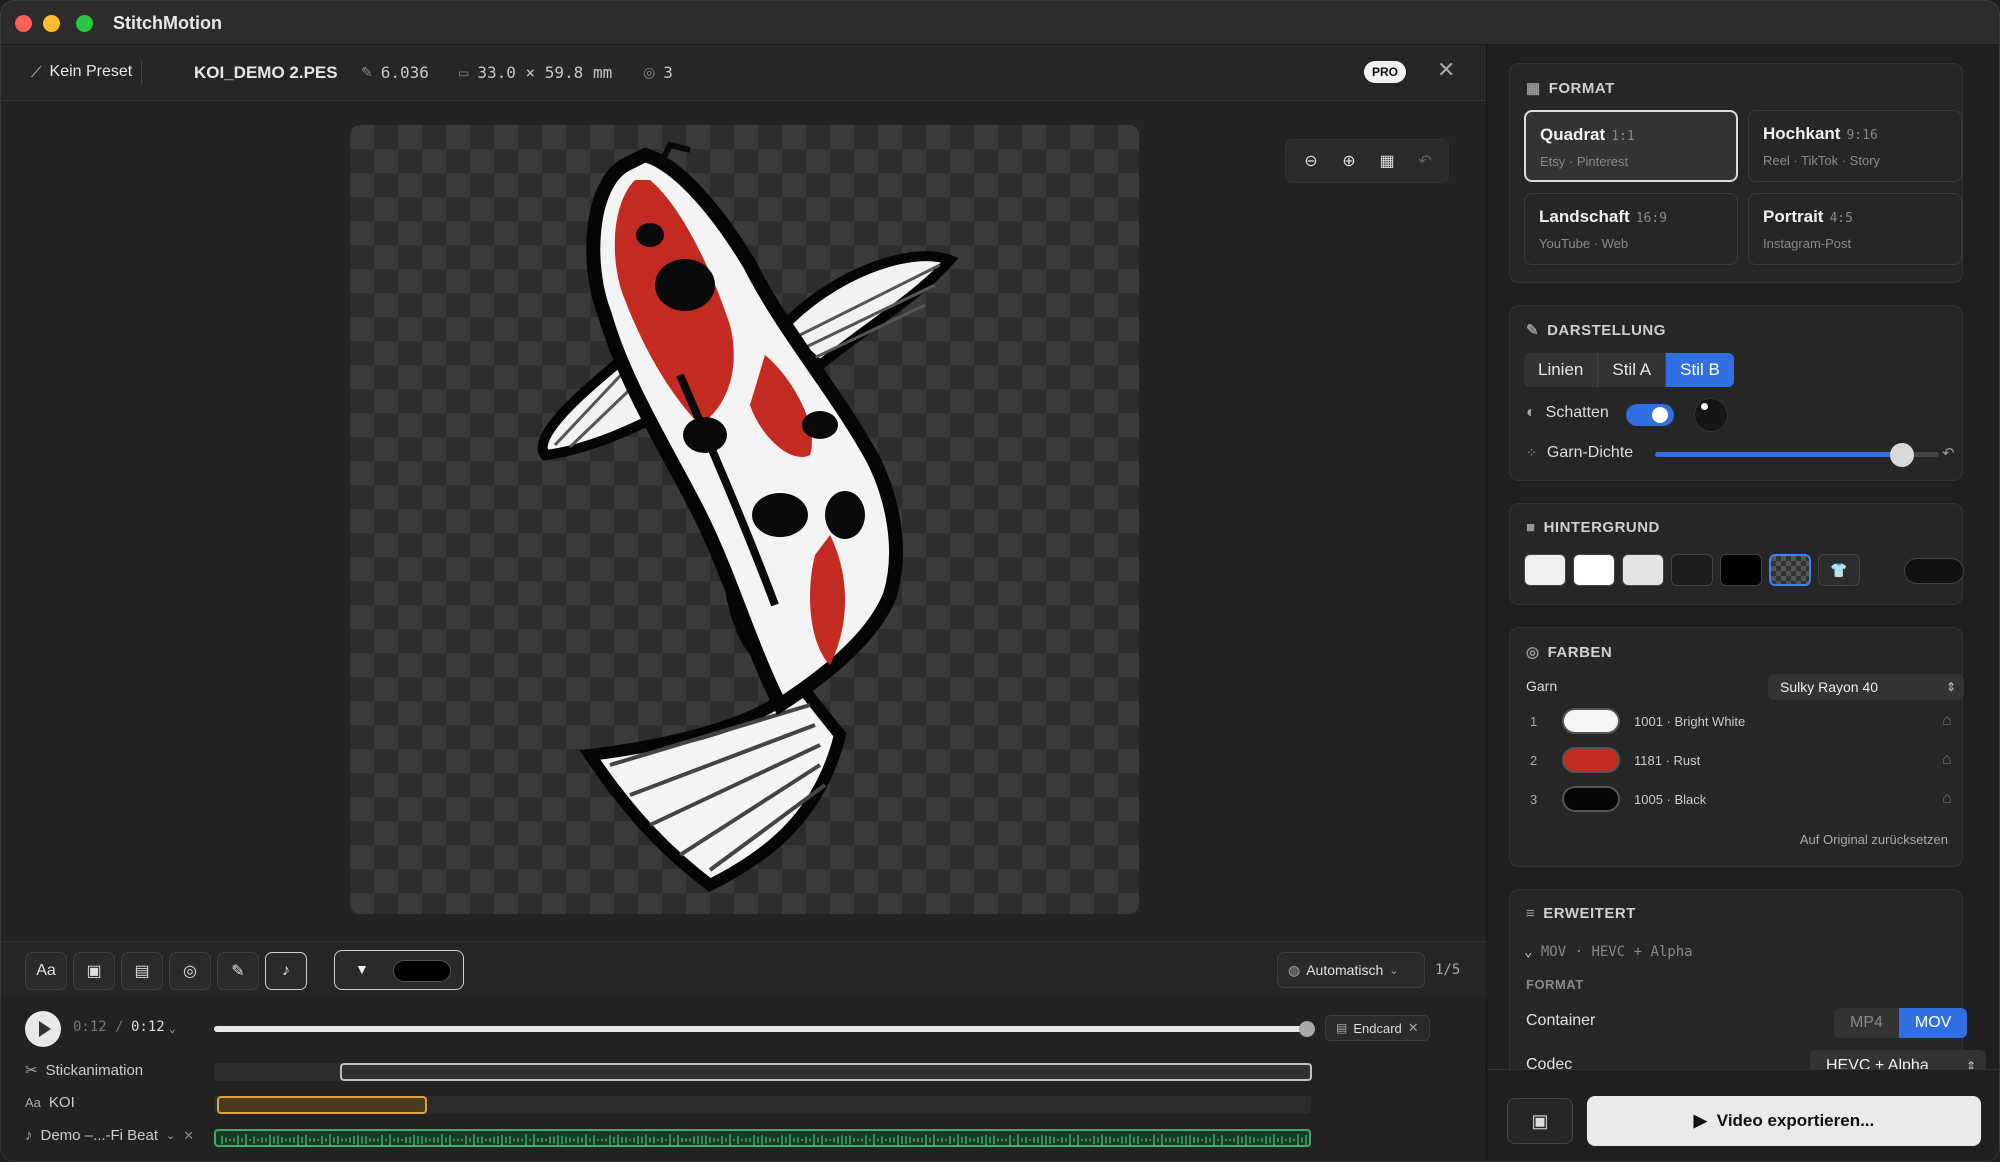 This screenshot has height=1162, width=2000. I want to click on animation-clip, so click(826, 1072).